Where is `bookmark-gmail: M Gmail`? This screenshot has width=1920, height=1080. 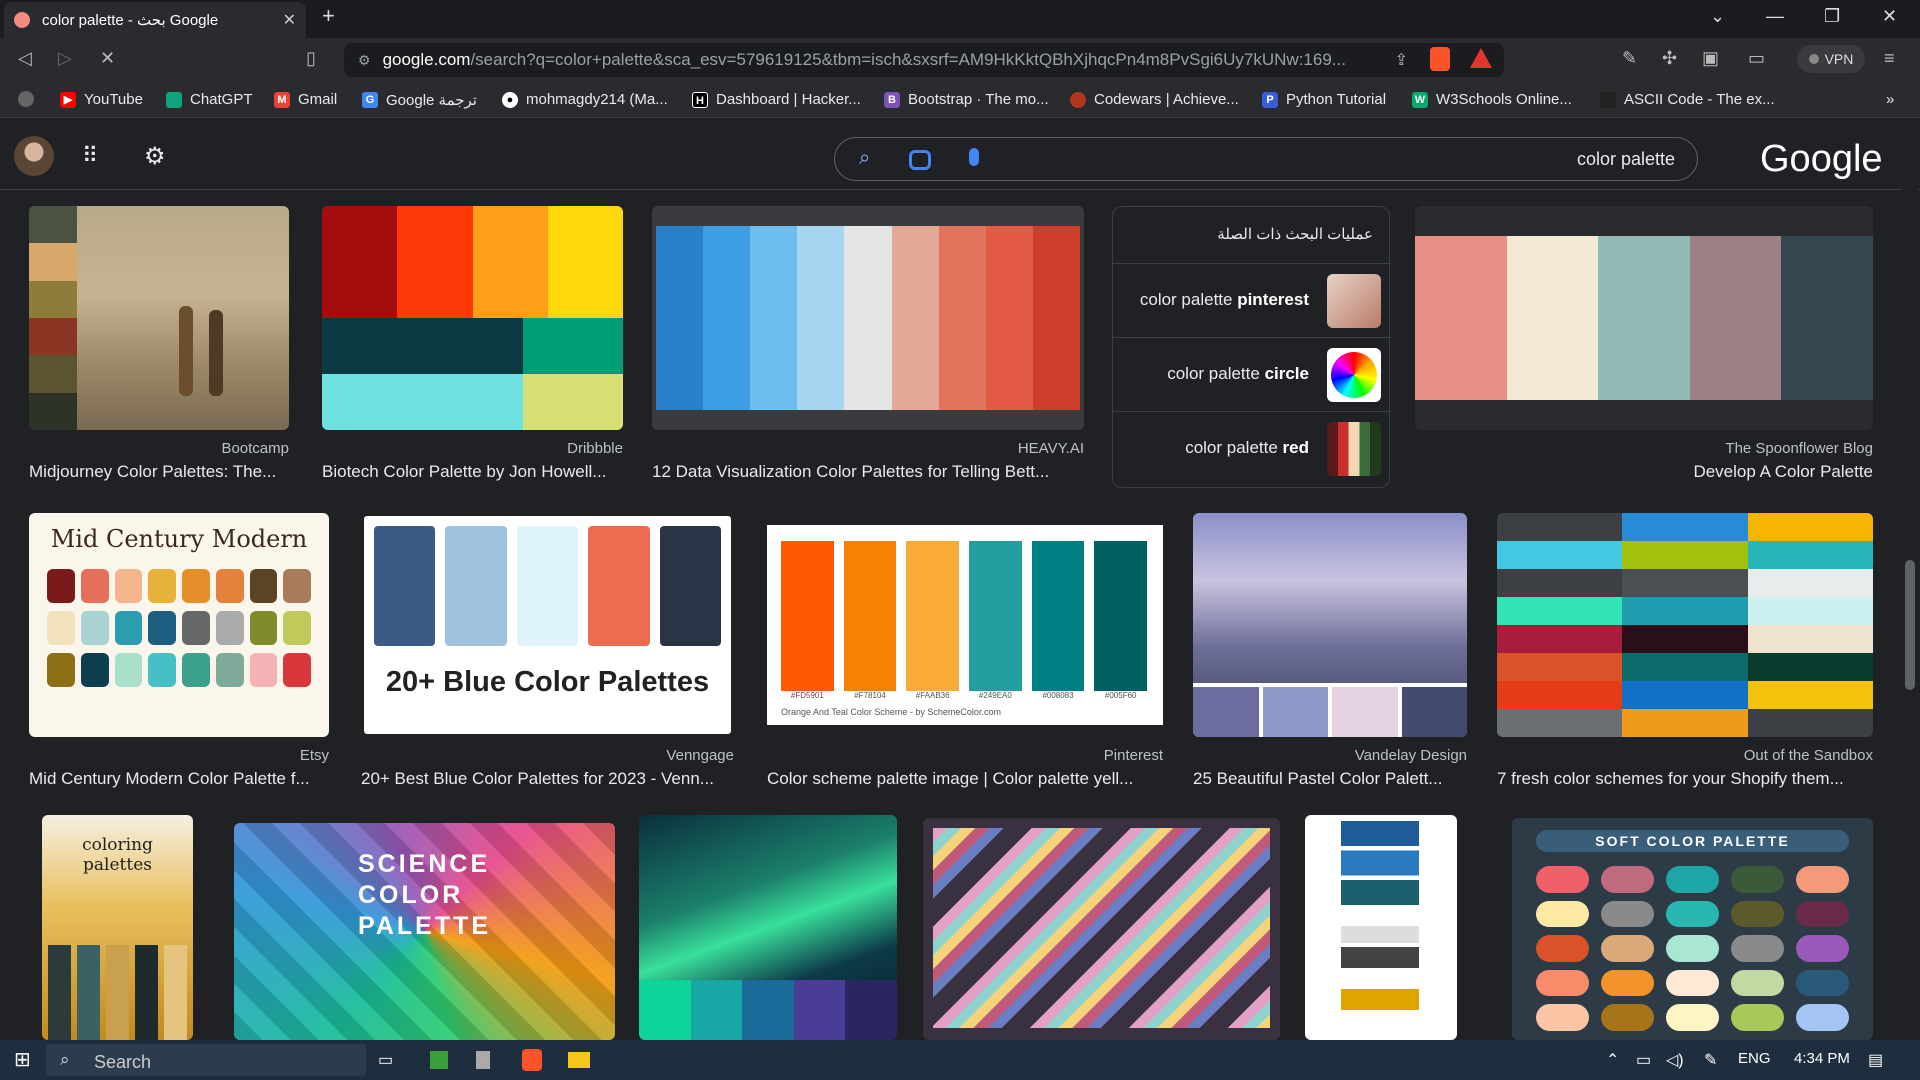 bookmark-gmail: M Gmail is located at coordinates (305, 99).